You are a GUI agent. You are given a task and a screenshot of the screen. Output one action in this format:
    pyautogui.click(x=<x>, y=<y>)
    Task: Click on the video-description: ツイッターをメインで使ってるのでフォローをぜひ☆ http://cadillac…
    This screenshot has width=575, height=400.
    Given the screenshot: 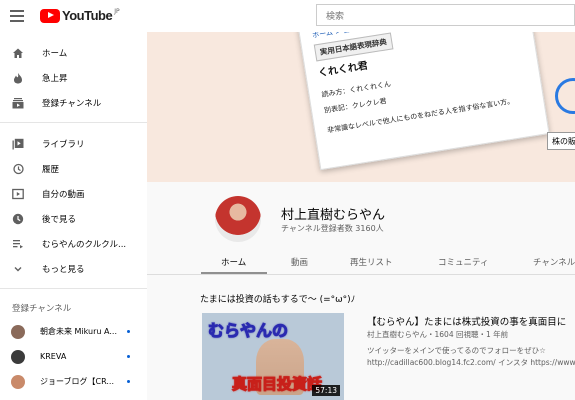 What is the action you would take?
    pyautogui.click(x=471, y=357)
    